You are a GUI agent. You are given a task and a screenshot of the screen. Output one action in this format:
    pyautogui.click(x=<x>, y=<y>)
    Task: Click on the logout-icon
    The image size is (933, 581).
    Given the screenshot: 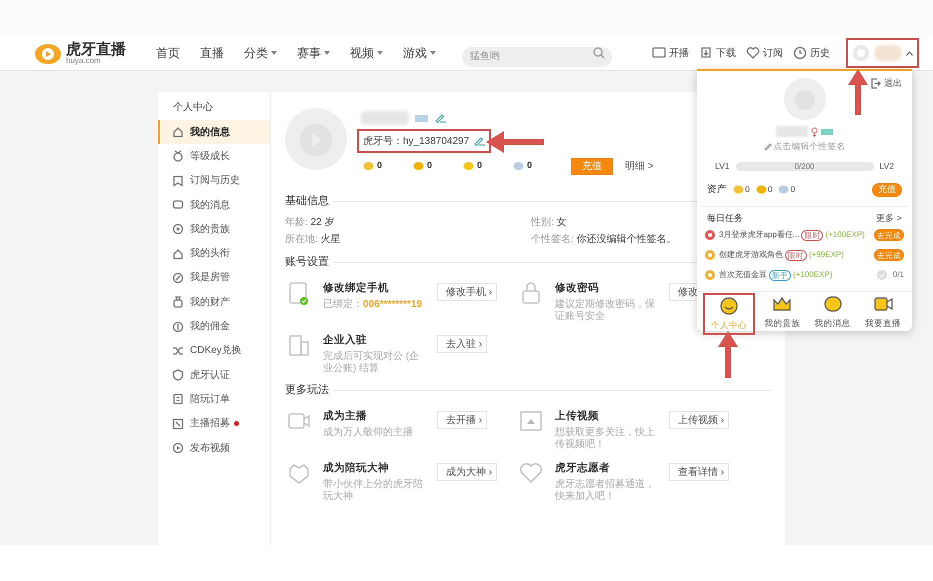 What is the action you would take?
    pyautogui.click(x=875, y=84)
    